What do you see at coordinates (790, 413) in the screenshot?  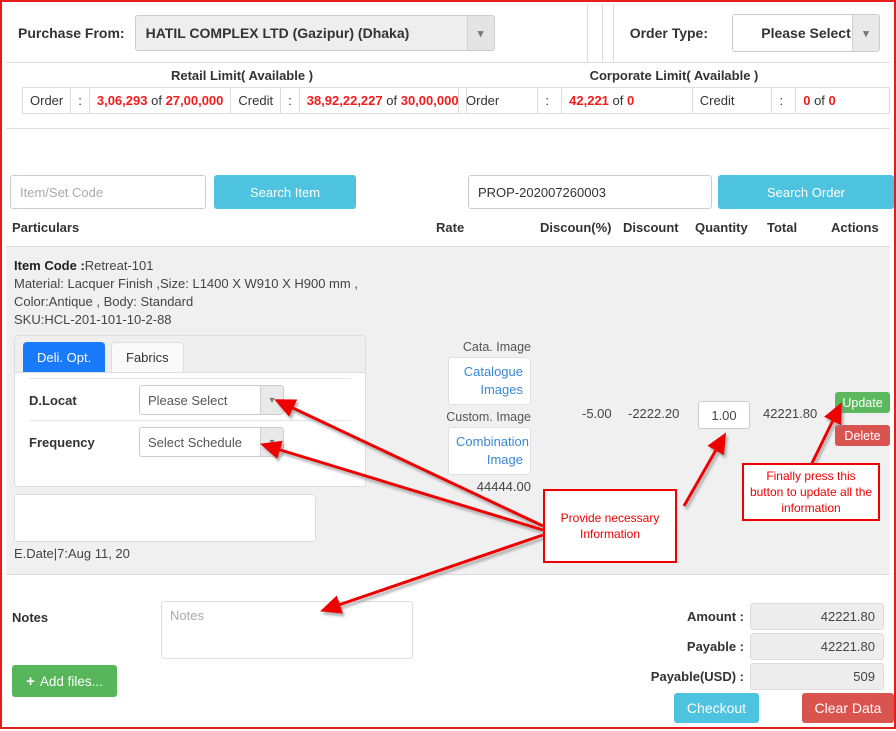 I see `item-total-value: 42221.80` at bounding box center [790, 413].